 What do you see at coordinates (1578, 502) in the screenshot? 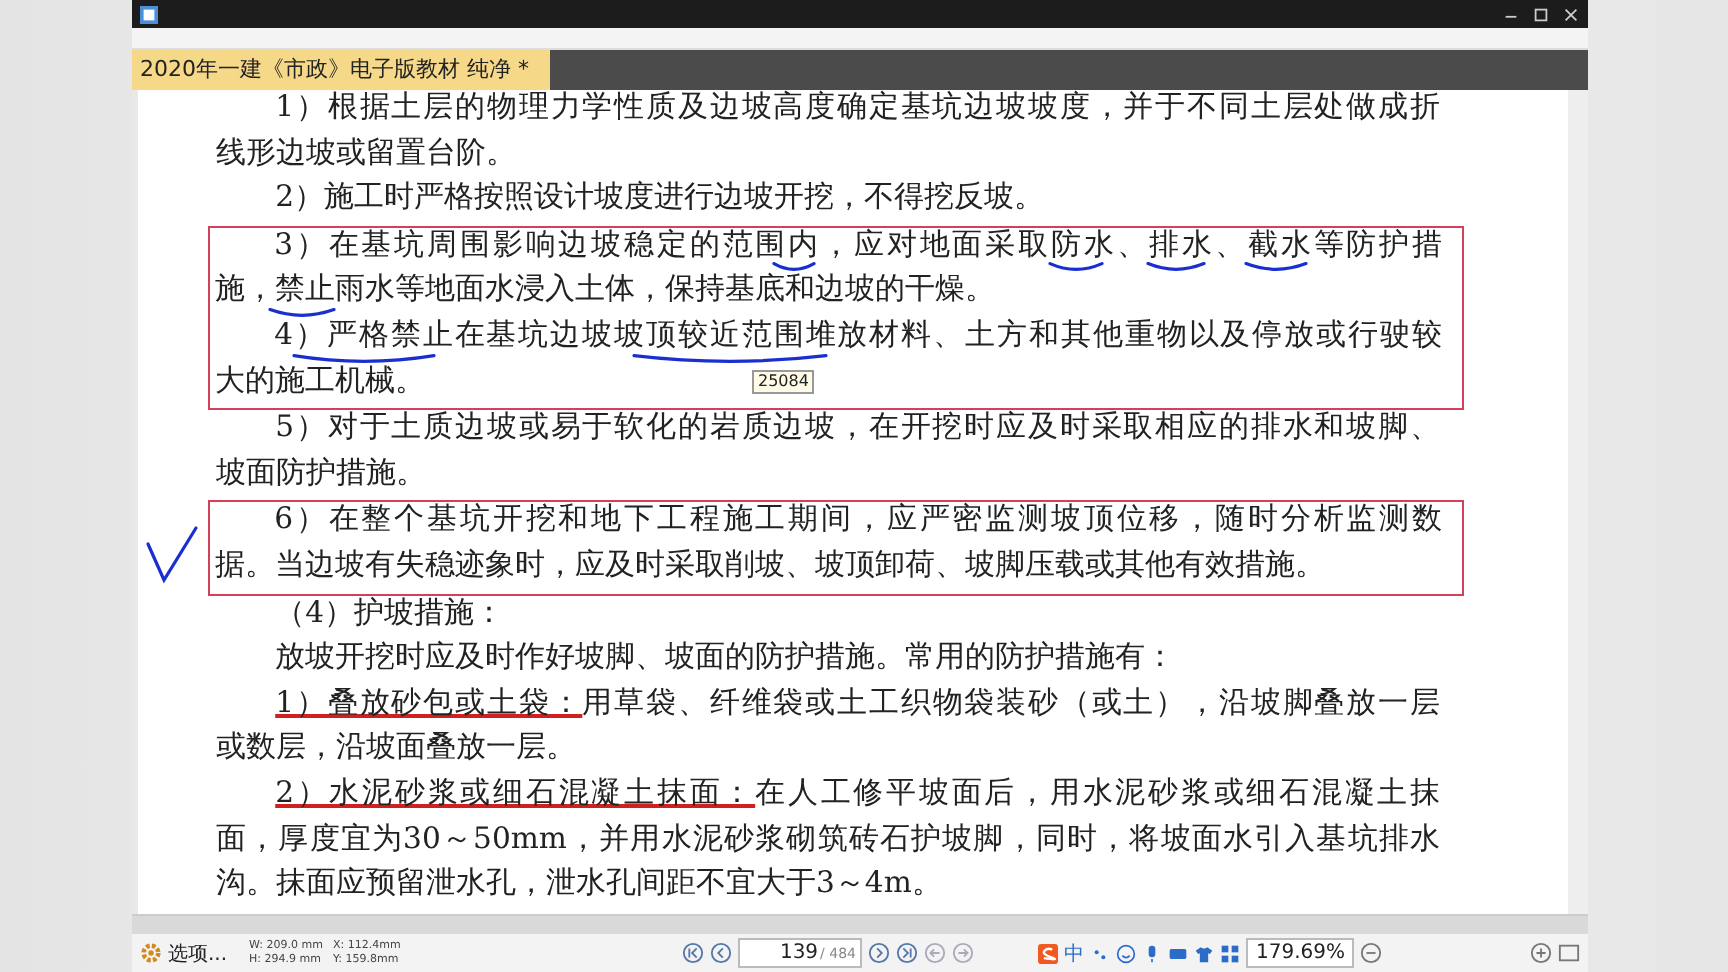
I see `vertical-scrollbar` at bounding box center [1578, 502].